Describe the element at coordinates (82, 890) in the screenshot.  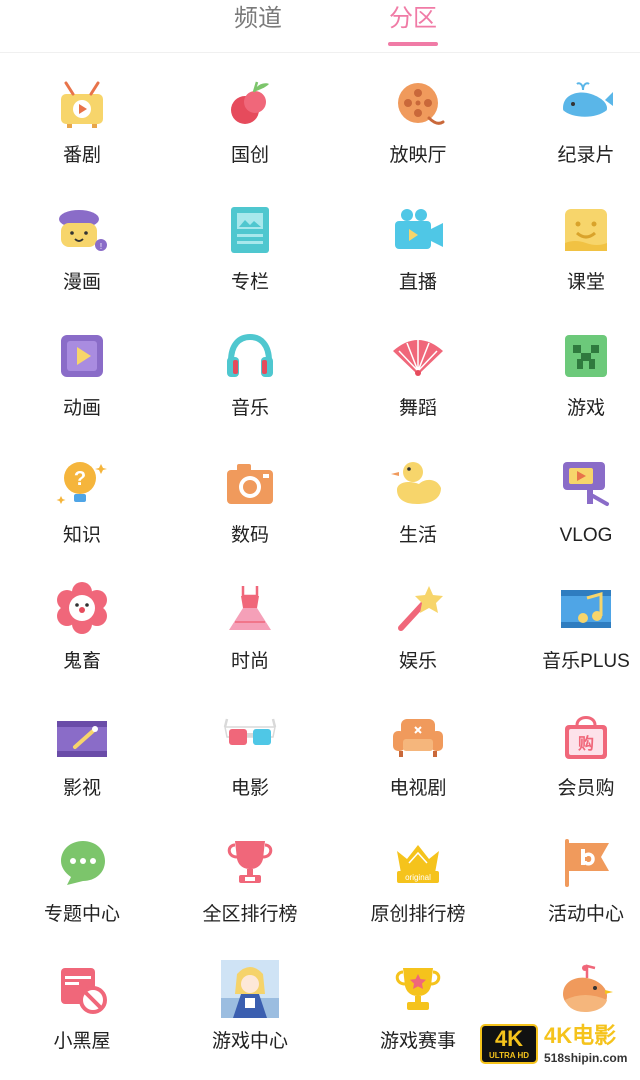
I see `category-item: 专题中心` at that location.